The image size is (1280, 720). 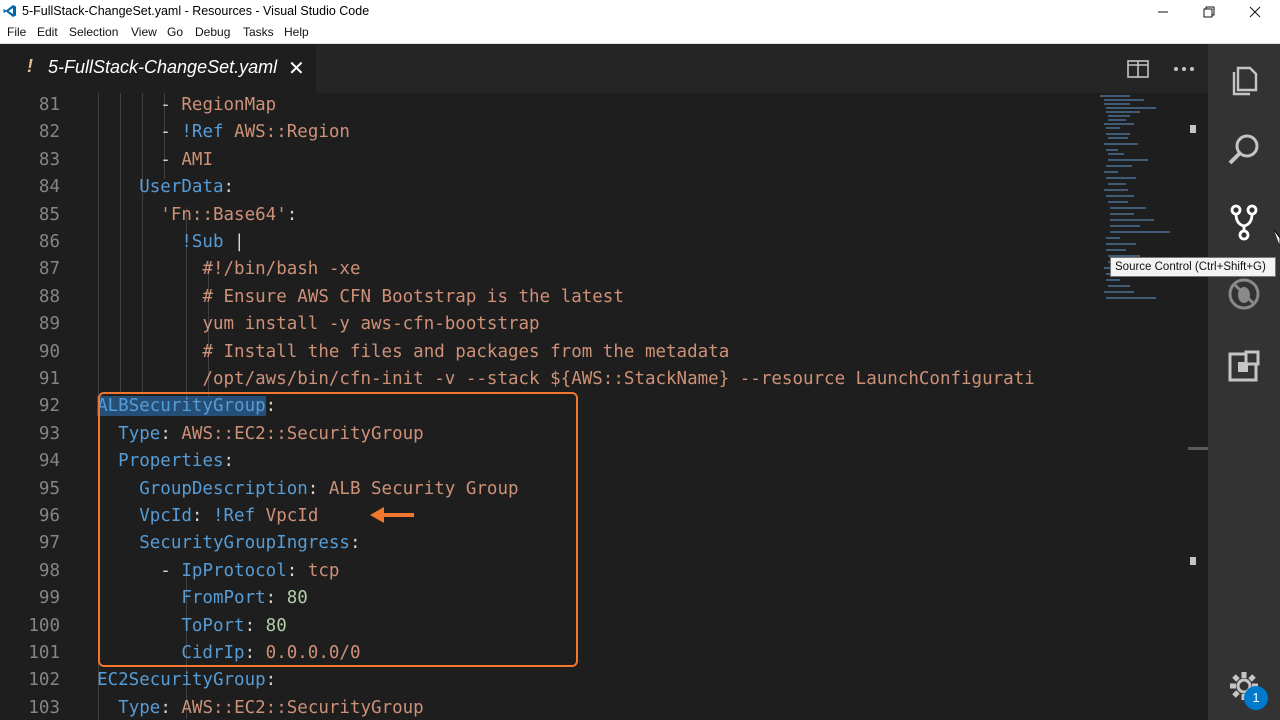 I want to click on extensions-icon, so click(x=1244, y=366).